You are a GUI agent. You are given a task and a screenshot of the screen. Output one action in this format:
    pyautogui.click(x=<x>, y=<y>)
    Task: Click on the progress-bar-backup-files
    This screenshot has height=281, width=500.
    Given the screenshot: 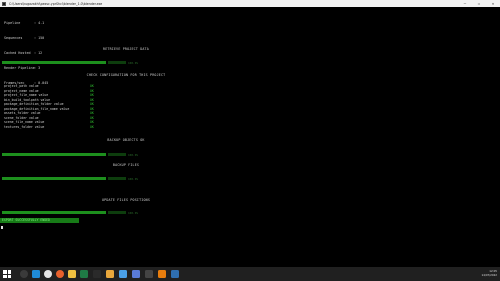 What is the action you would take?
    pyautogui.click(x=54, y=178)
    